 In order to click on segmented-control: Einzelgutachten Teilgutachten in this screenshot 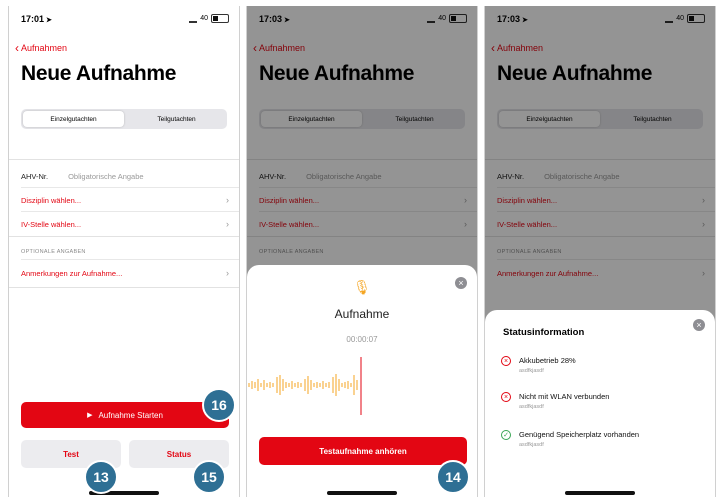, I will do `click(124, 119)`.